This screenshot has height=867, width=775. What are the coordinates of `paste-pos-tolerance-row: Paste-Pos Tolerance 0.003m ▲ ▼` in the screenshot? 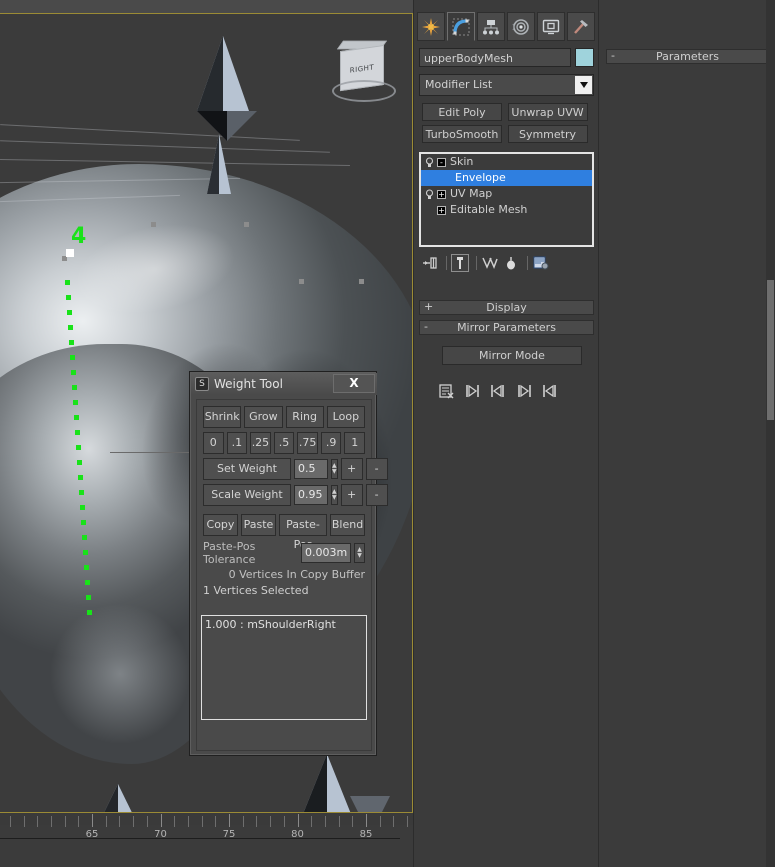 It's located at (284, 553).